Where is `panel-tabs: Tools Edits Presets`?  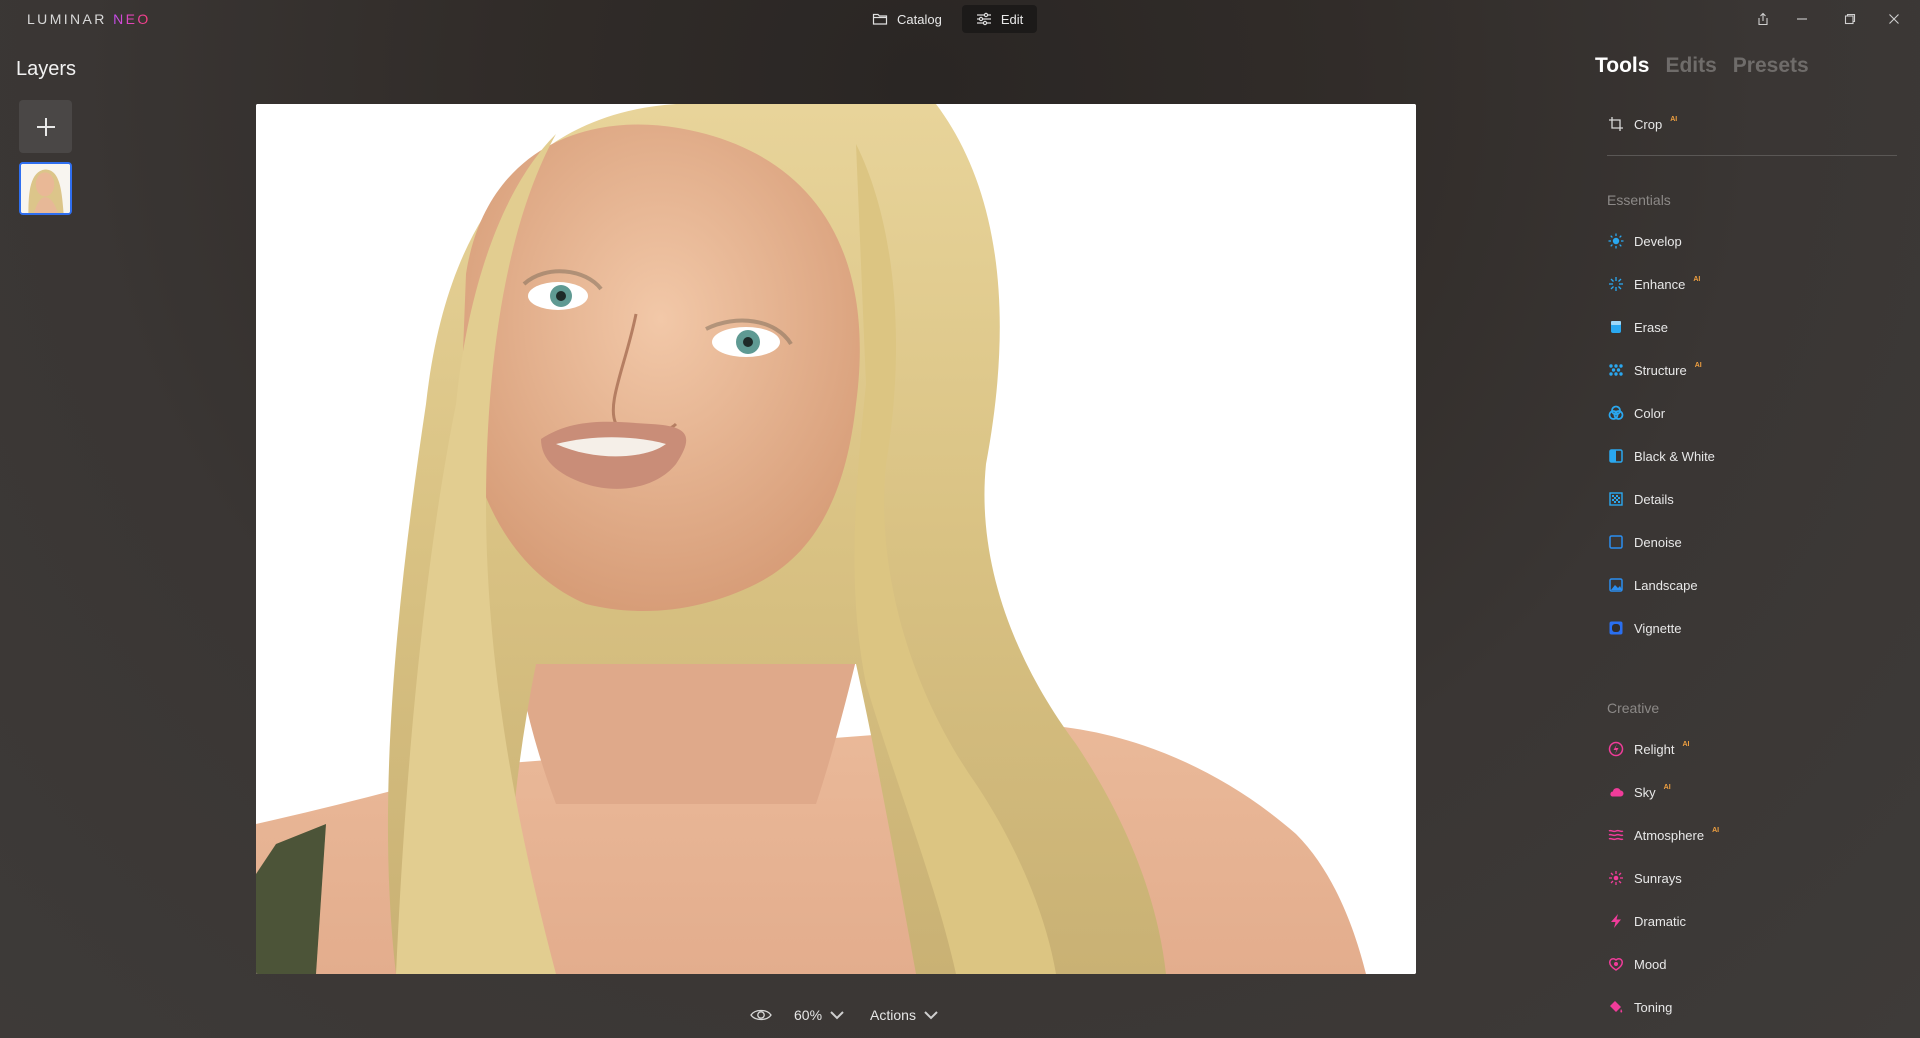
panel-tabs: Tools Edits Presets is located at coordinates (1702, 66).